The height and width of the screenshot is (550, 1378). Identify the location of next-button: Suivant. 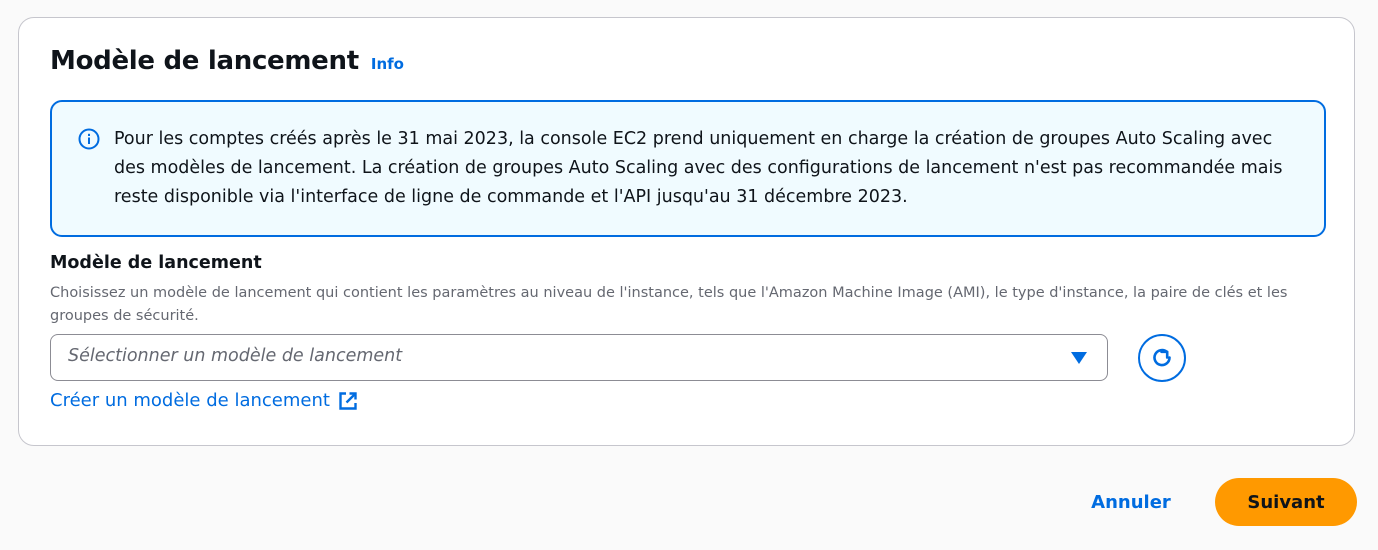
(1286, 502).